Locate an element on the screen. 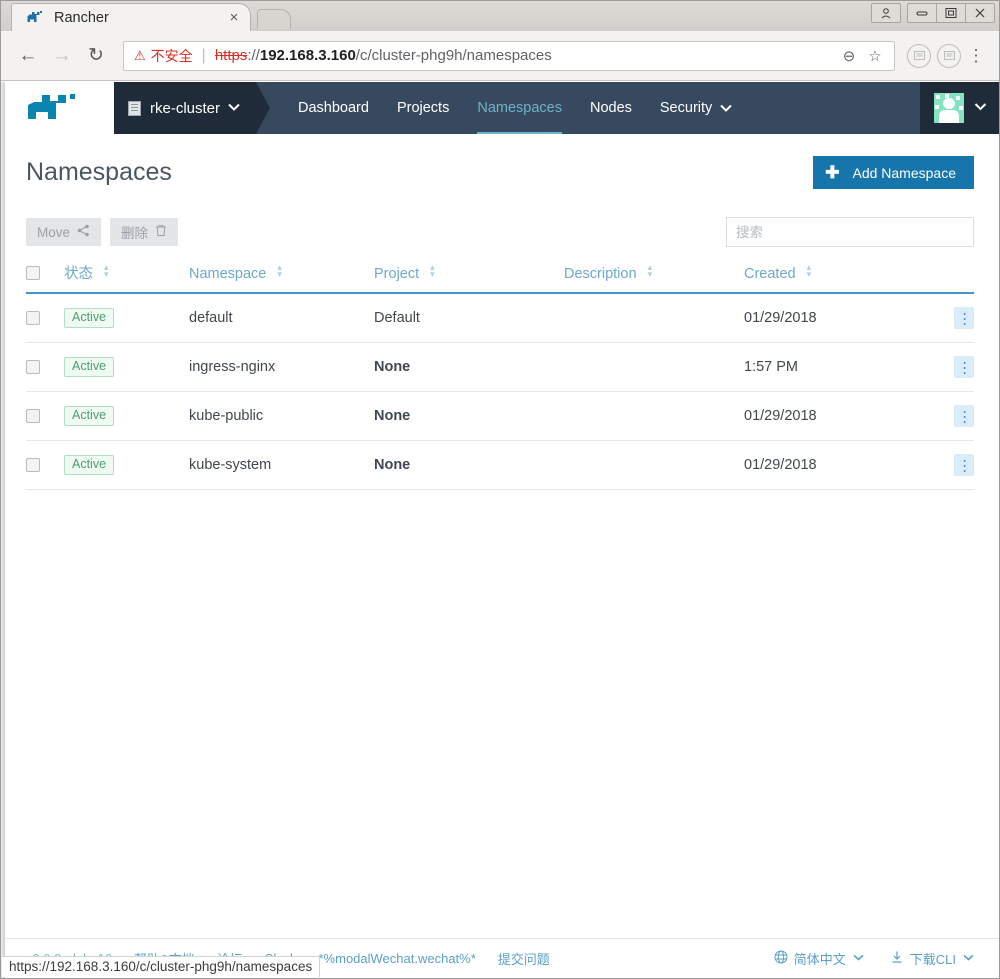 This screenshot has width=1000, height=979. window-controls is located at coordinates (933, 13).